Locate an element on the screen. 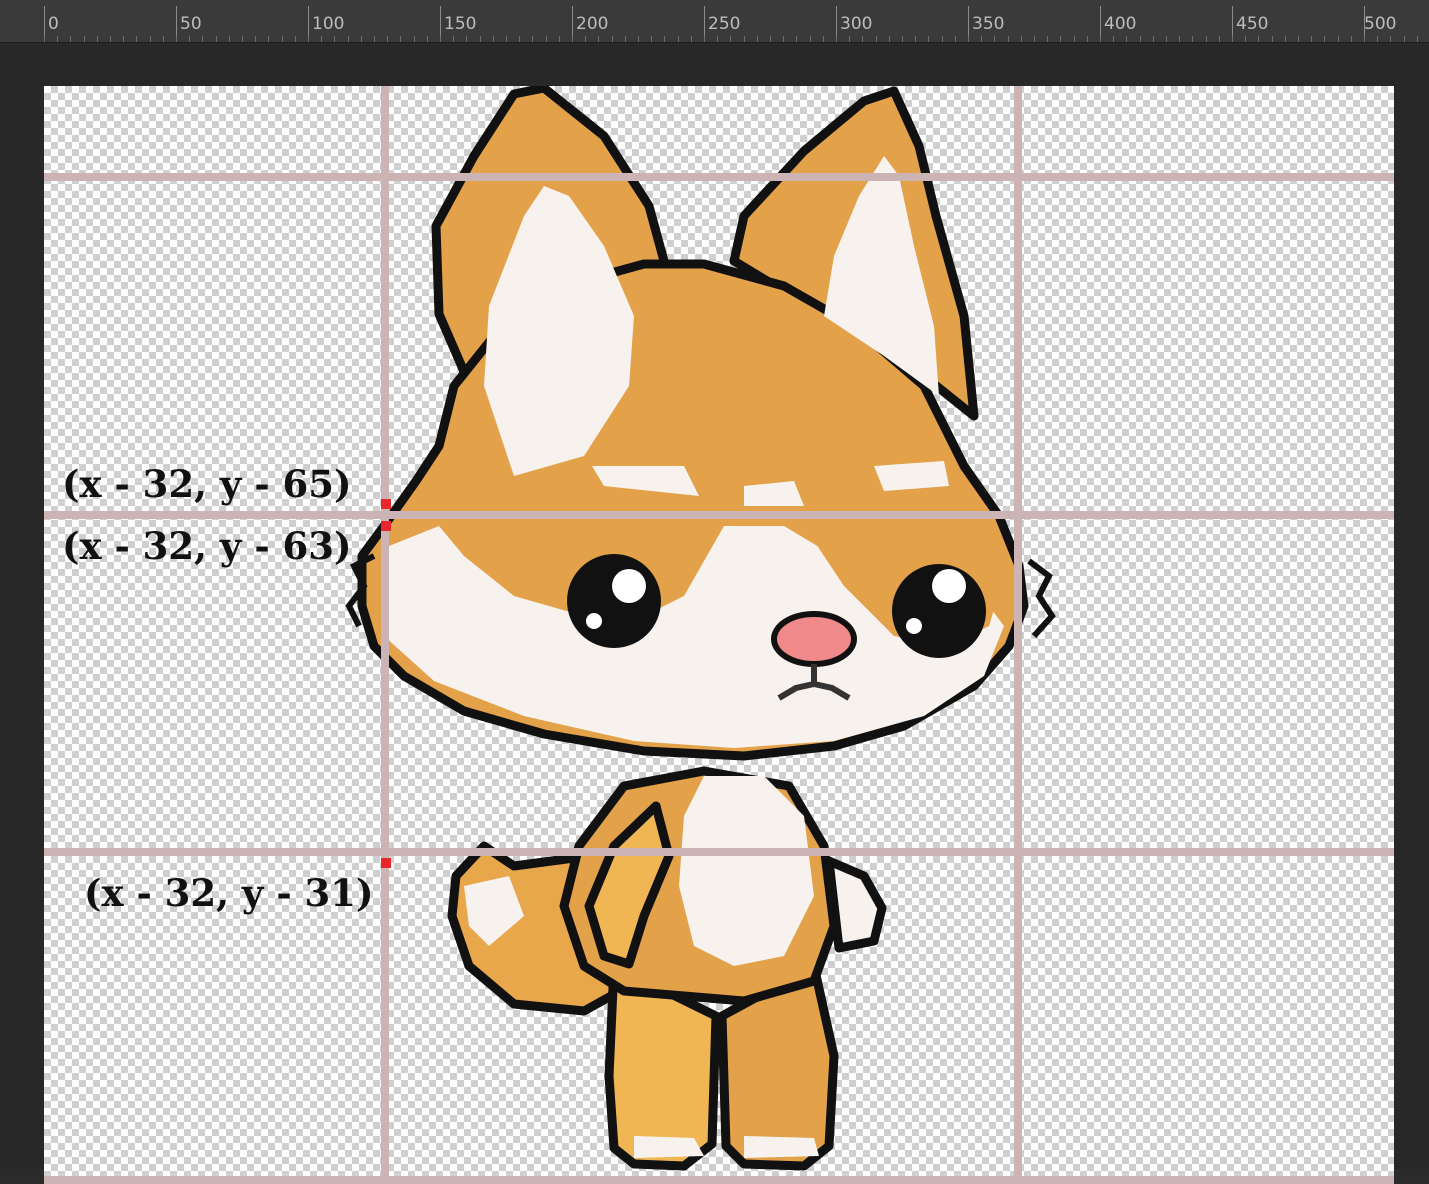 This screenshot has width=1429, height=1184. ruler-label: 500 is located at coordinates (1380, 24).